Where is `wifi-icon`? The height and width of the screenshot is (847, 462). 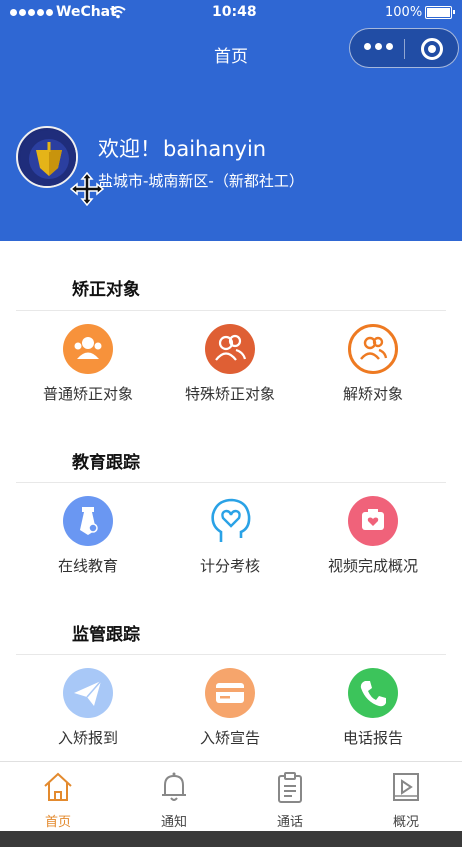
wifi-icon is located at coordinates (118, 12).